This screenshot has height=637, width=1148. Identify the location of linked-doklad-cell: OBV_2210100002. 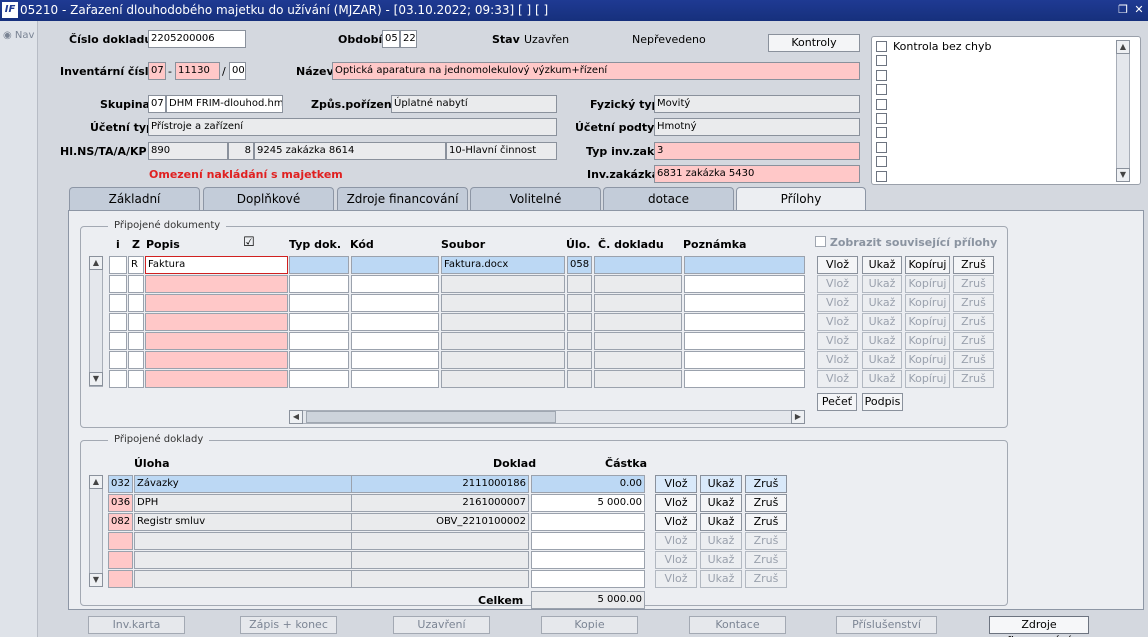
(440, 522).